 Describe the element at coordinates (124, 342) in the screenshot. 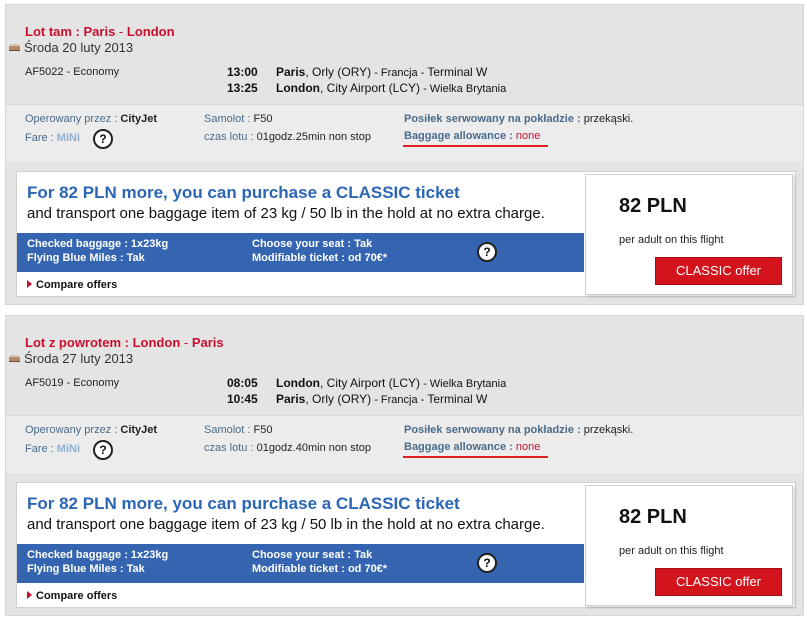

I see `flight-title: Lot z powrotem : London - Paris` at that location.